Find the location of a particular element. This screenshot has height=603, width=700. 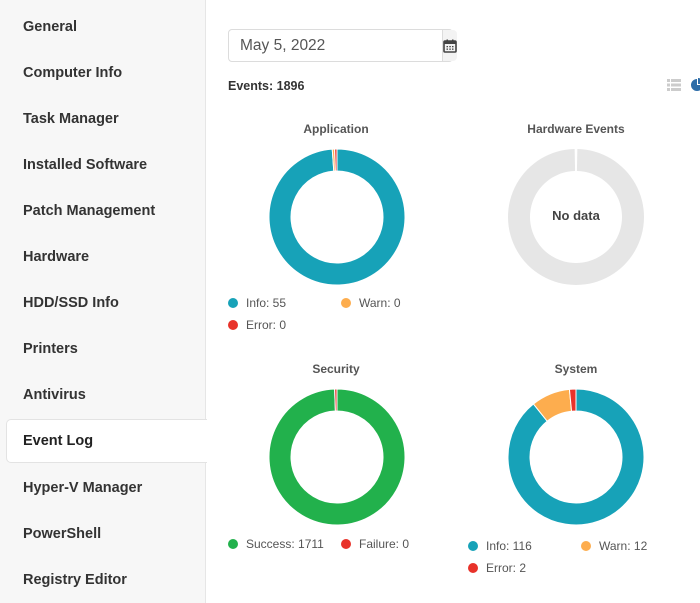

sidebar-item-installed-software: Installed Software is located at coordinates (102, 165).